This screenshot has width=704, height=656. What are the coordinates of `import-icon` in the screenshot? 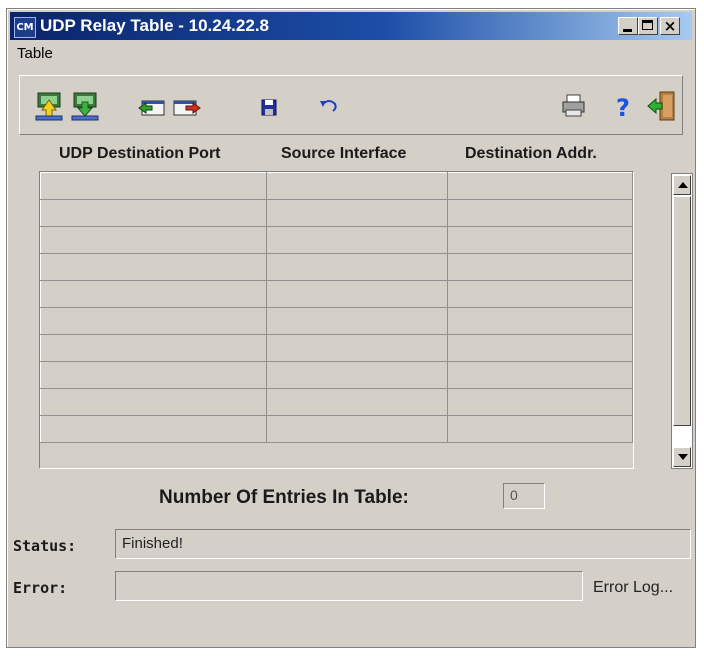 It's located at (151, 108).